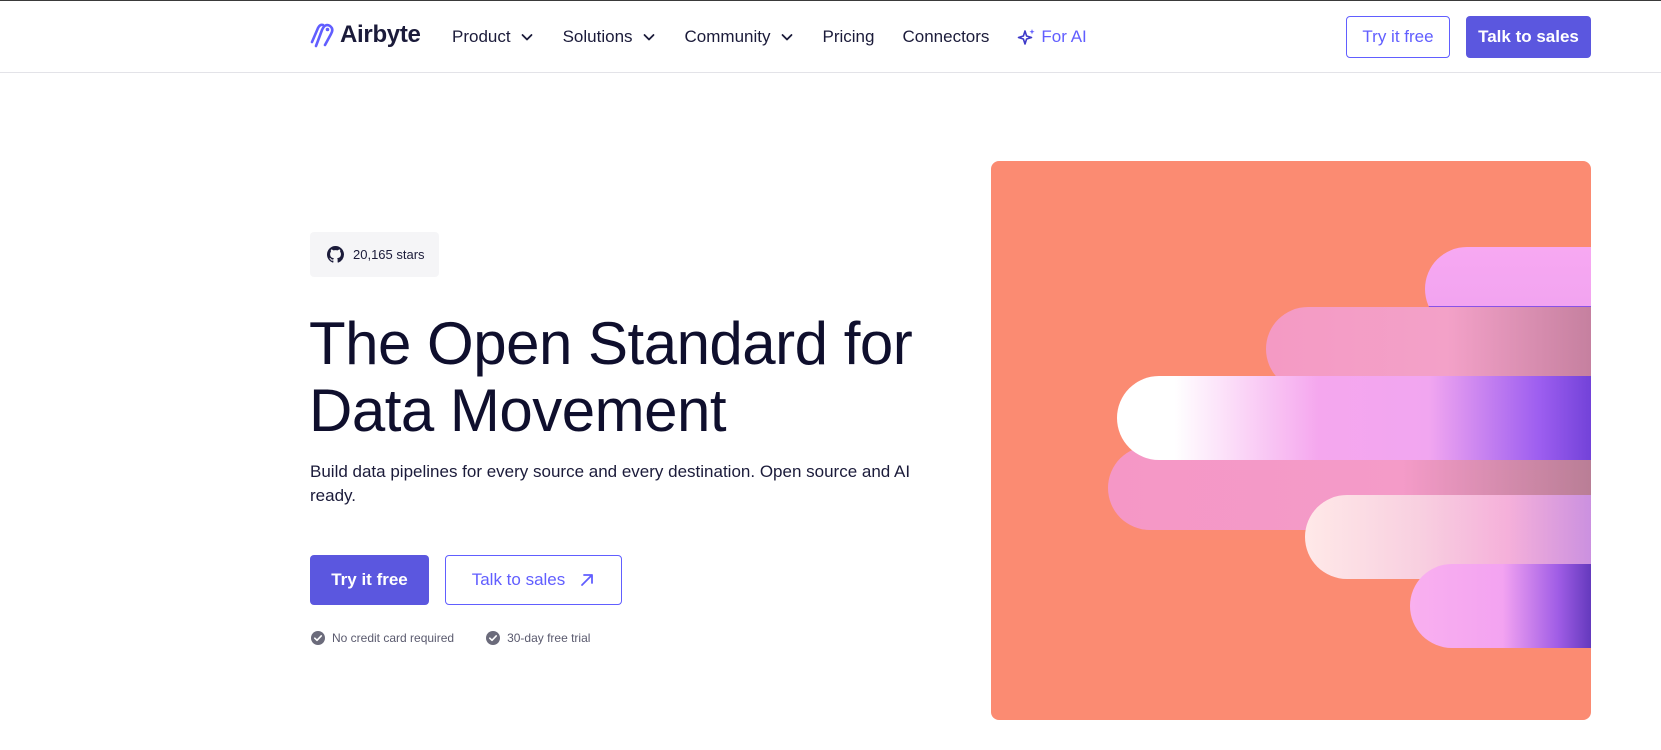 The image size is (1661, 750). Describe the element at coordinates (1027, 37) in the screenshot. I see `sparkle-icon` at that location.